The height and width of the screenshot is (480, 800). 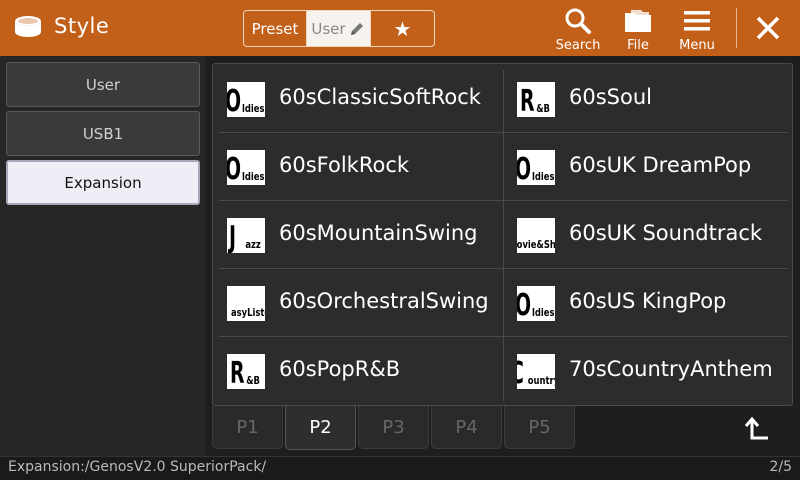 What do you see at coordinates (539, 427) in the screenshot?
I see `page-tab-p5: P5` at bounding box center [539, 427].